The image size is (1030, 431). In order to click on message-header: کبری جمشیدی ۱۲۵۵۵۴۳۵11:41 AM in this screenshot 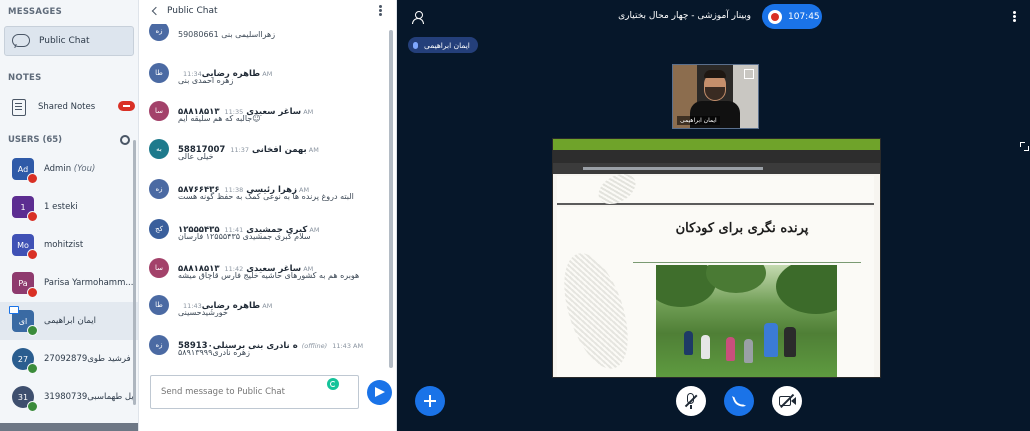, I will do `click(275, 226)`.